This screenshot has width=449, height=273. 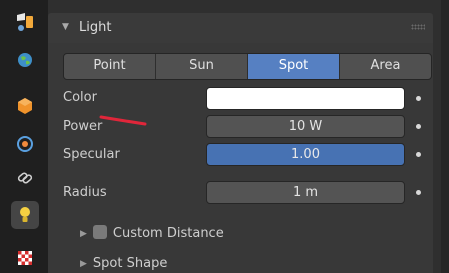 I want to click on spot-shape-subpanel: ▶ Spot Shape, so click(x=123, y=263).